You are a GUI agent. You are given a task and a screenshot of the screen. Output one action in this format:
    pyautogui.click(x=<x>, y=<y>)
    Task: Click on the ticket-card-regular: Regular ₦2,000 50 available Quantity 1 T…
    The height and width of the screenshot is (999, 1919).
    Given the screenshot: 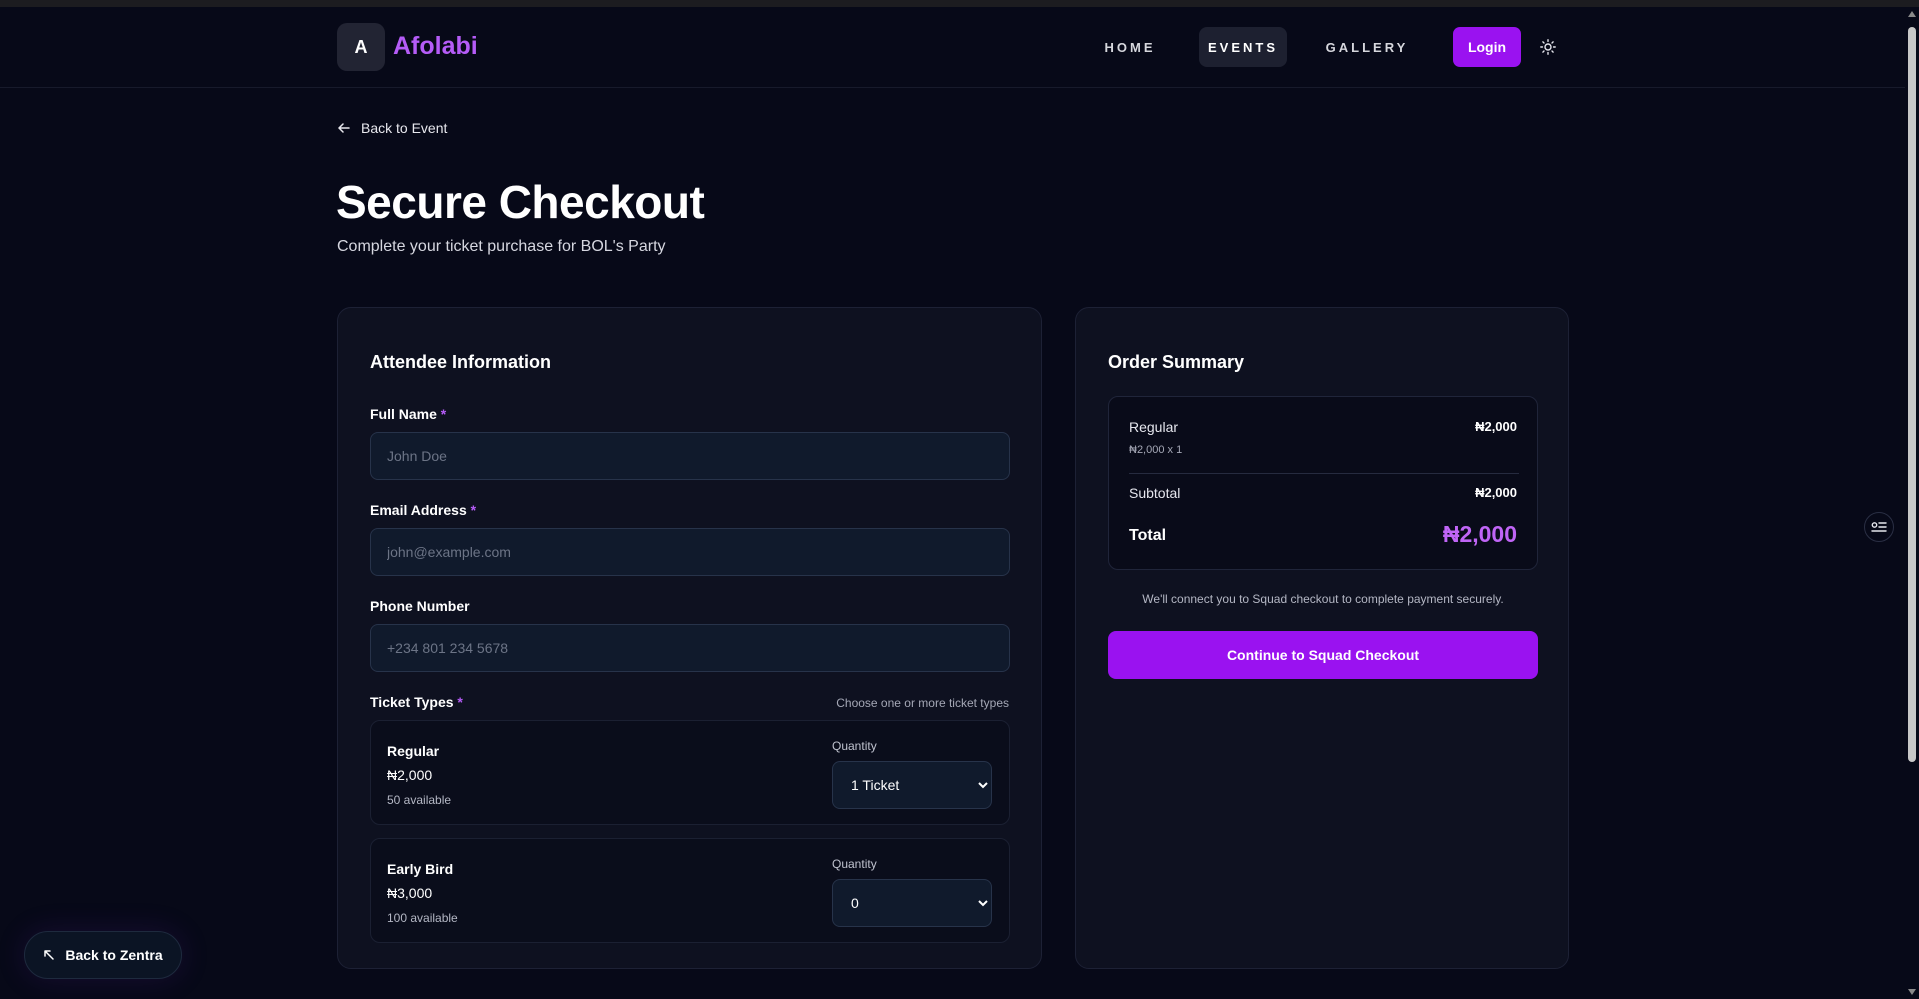 What is the action you would take?
    pyautogui.click(x=690, y=772)
    